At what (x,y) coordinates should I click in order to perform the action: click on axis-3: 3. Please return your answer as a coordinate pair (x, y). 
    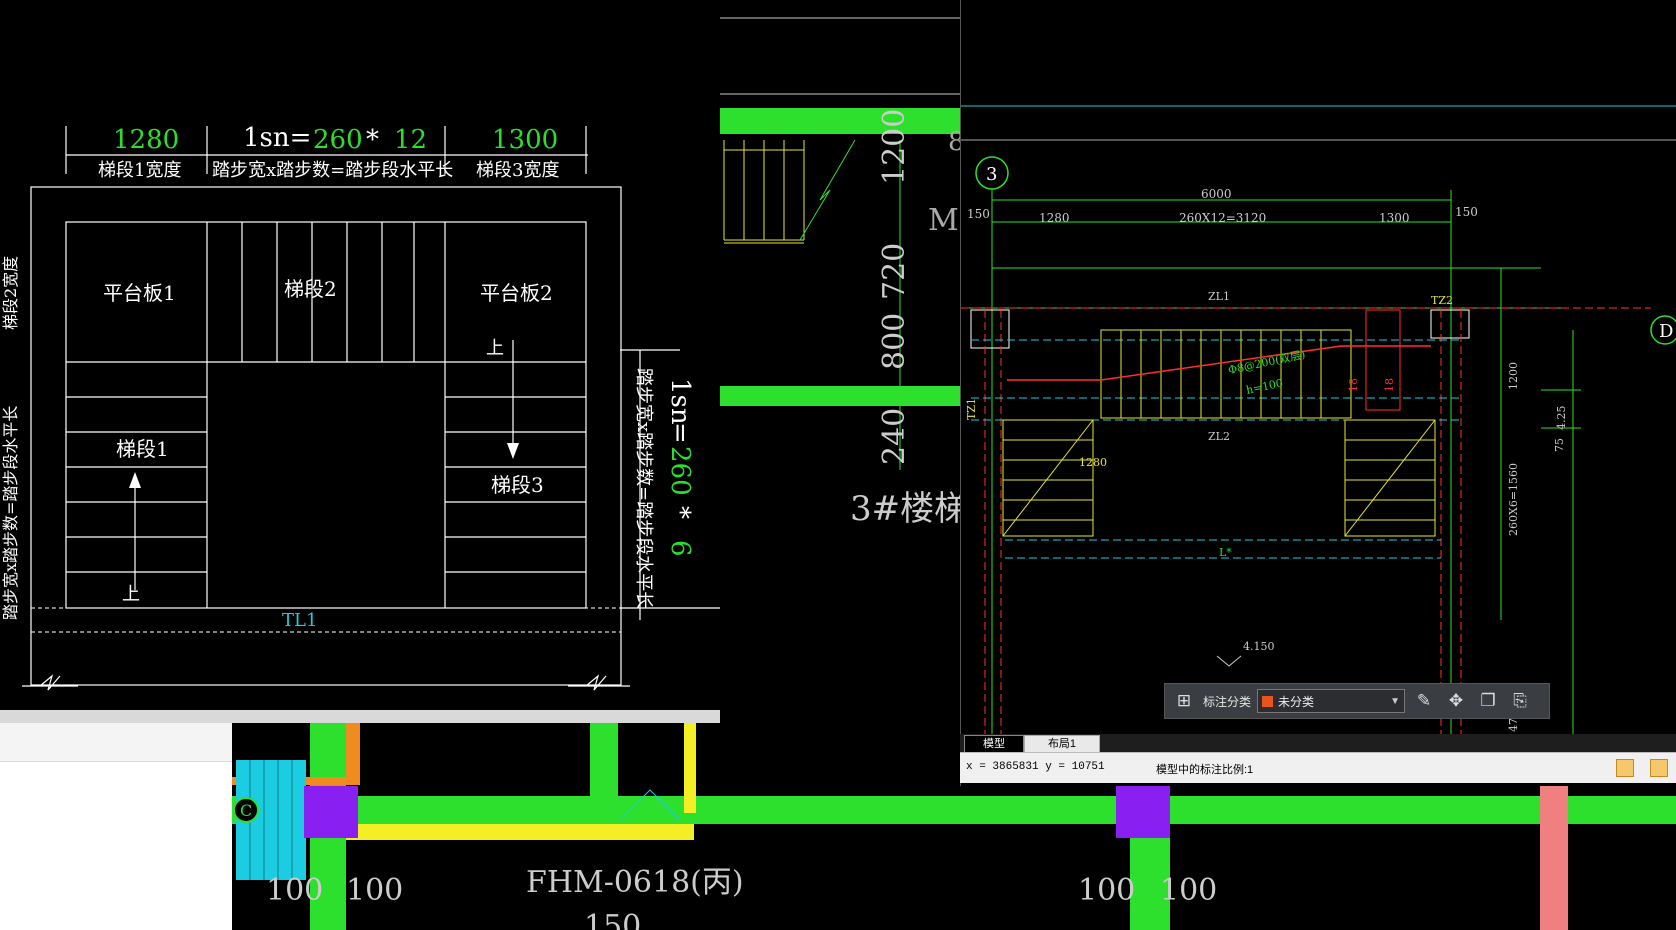
    Looking at the image, I should click on (991, 174).